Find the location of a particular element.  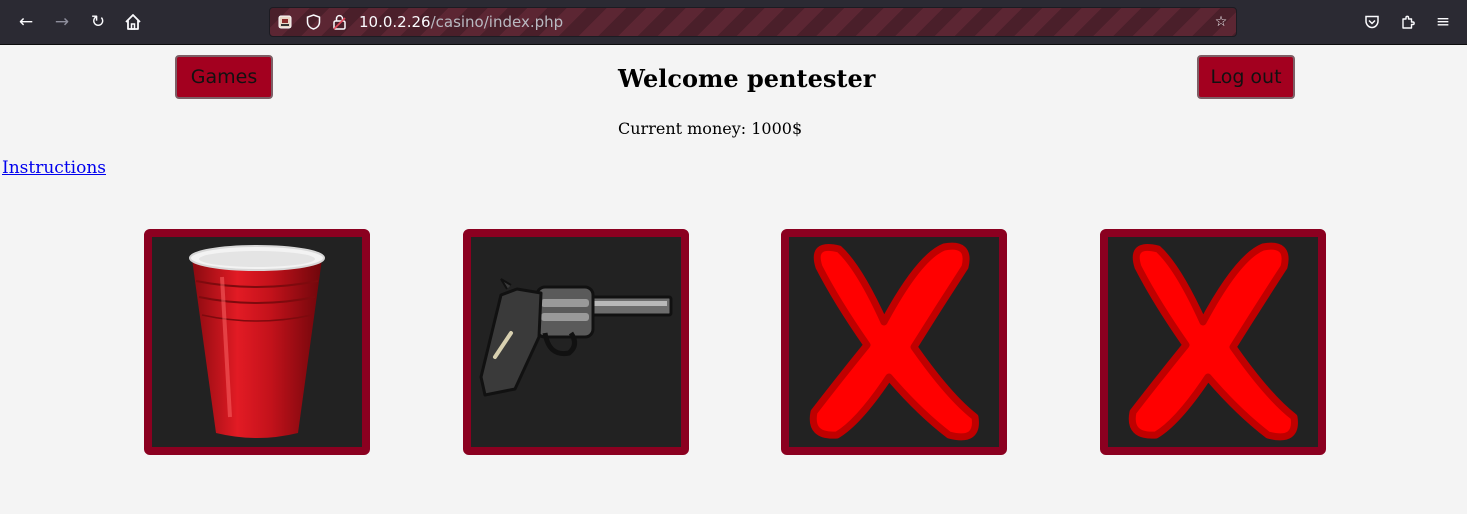

reload-icon: ↻ is located at coordinates (98, 22).